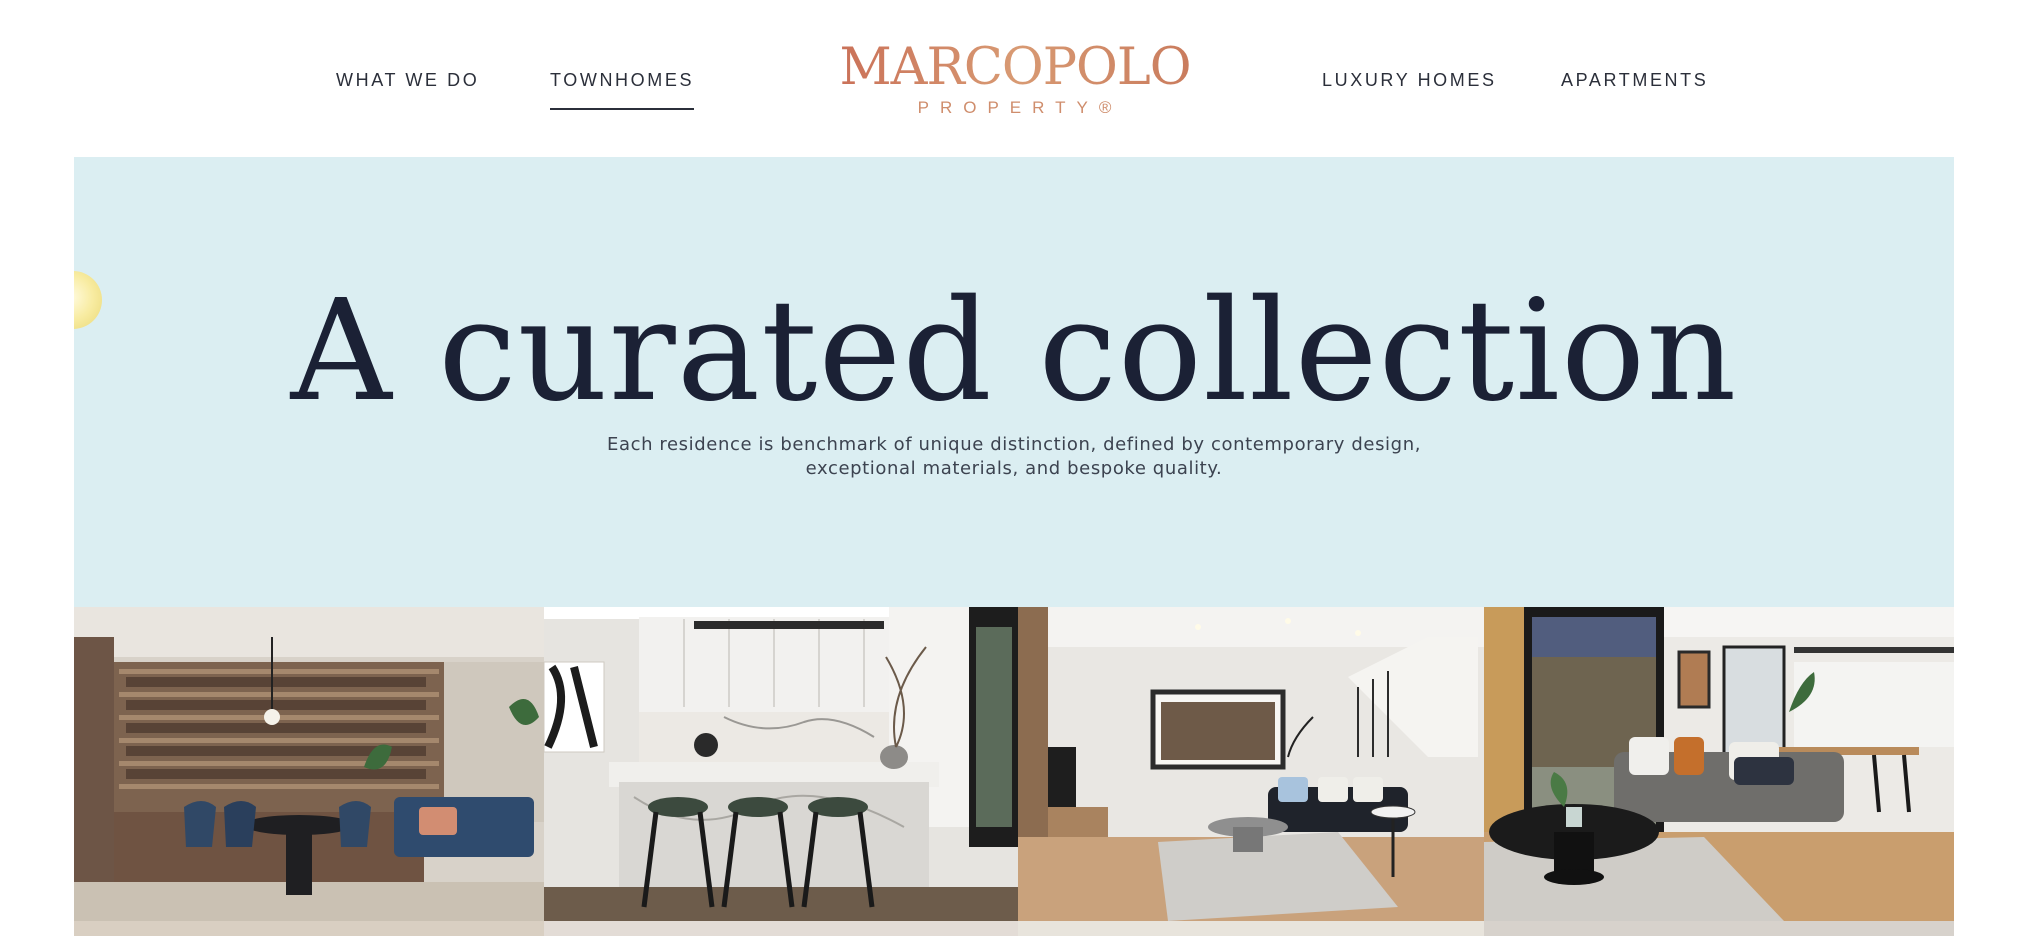  Describe the element at coordinates (622, 90) in the screenshot. I see `nav-townhomes: TOWNHOMES` at that location.